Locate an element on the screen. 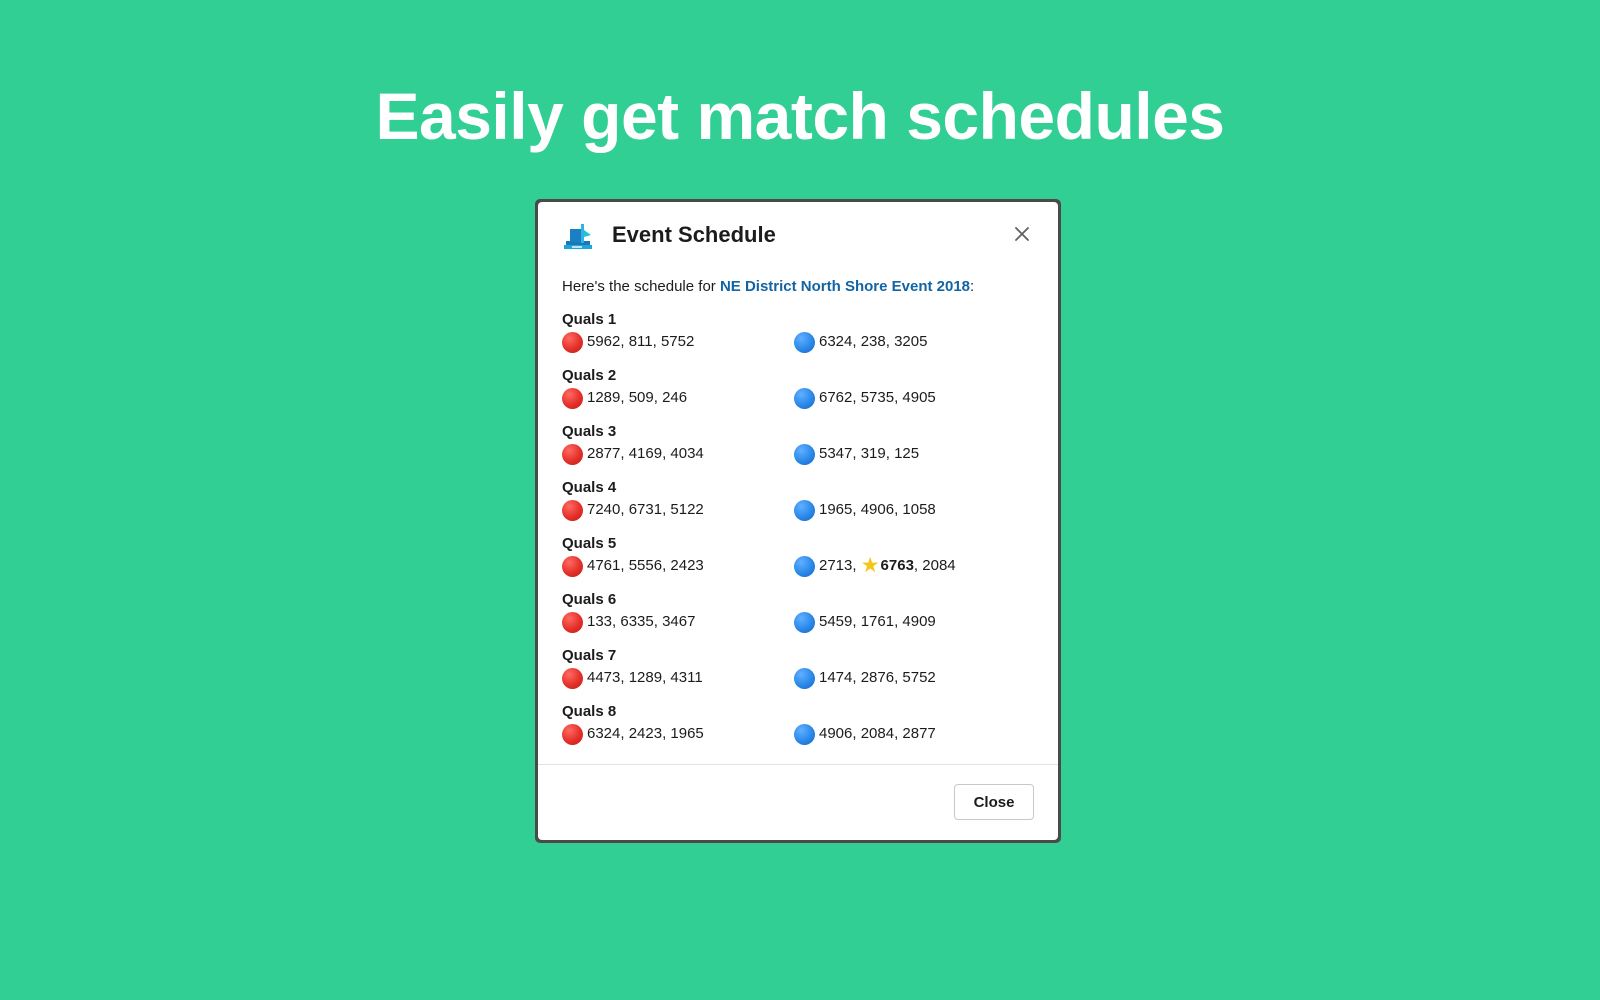  match-item: Quals 6 133, 6335, 3467 5459, 1761, 4909 is located at coordinates (800, 618).